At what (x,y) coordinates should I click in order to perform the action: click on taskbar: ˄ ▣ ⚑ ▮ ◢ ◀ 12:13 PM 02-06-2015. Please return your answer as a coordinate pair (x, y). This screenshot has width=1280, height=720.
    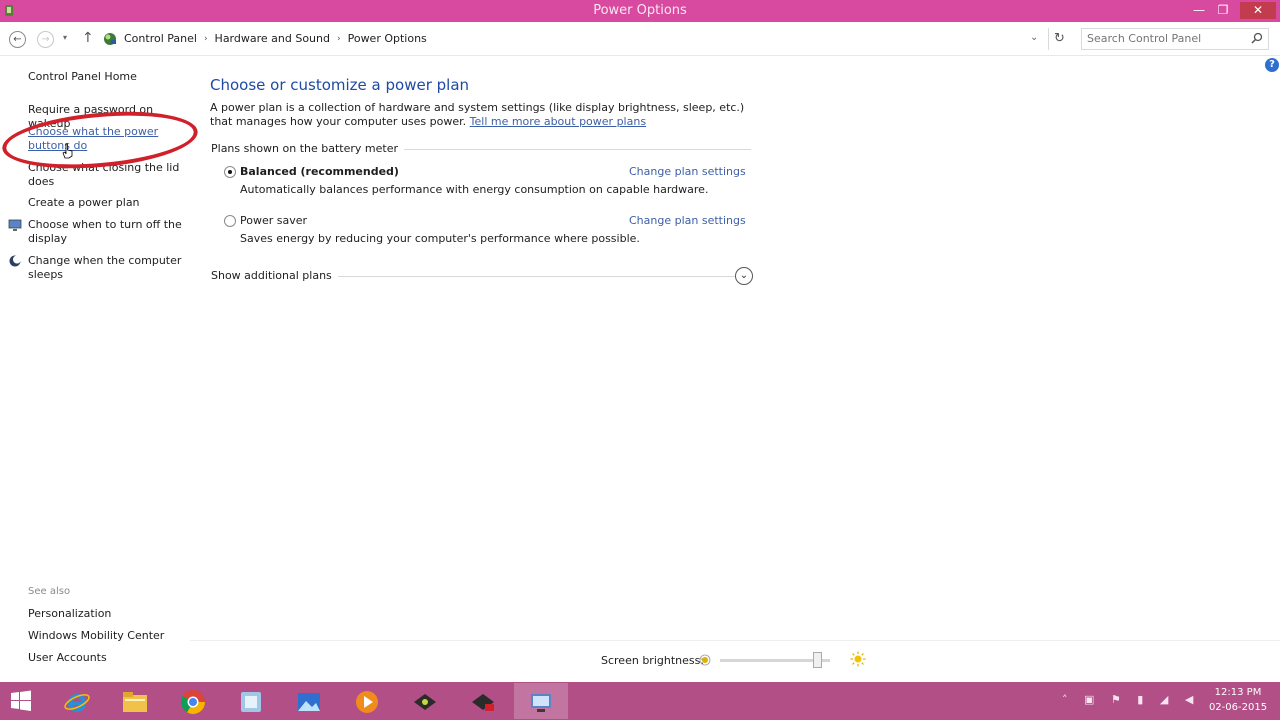
    Looking at the image, I should click on (640, 701).